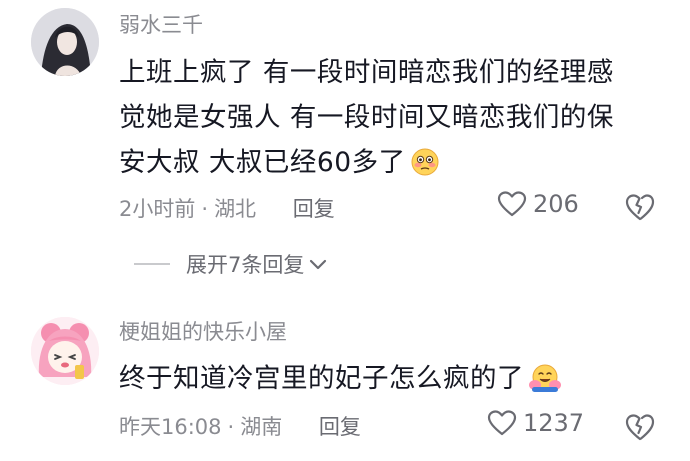  I want to click on comment-meta: 昨天16:08 · 湖南 回复, so click(240, 426).